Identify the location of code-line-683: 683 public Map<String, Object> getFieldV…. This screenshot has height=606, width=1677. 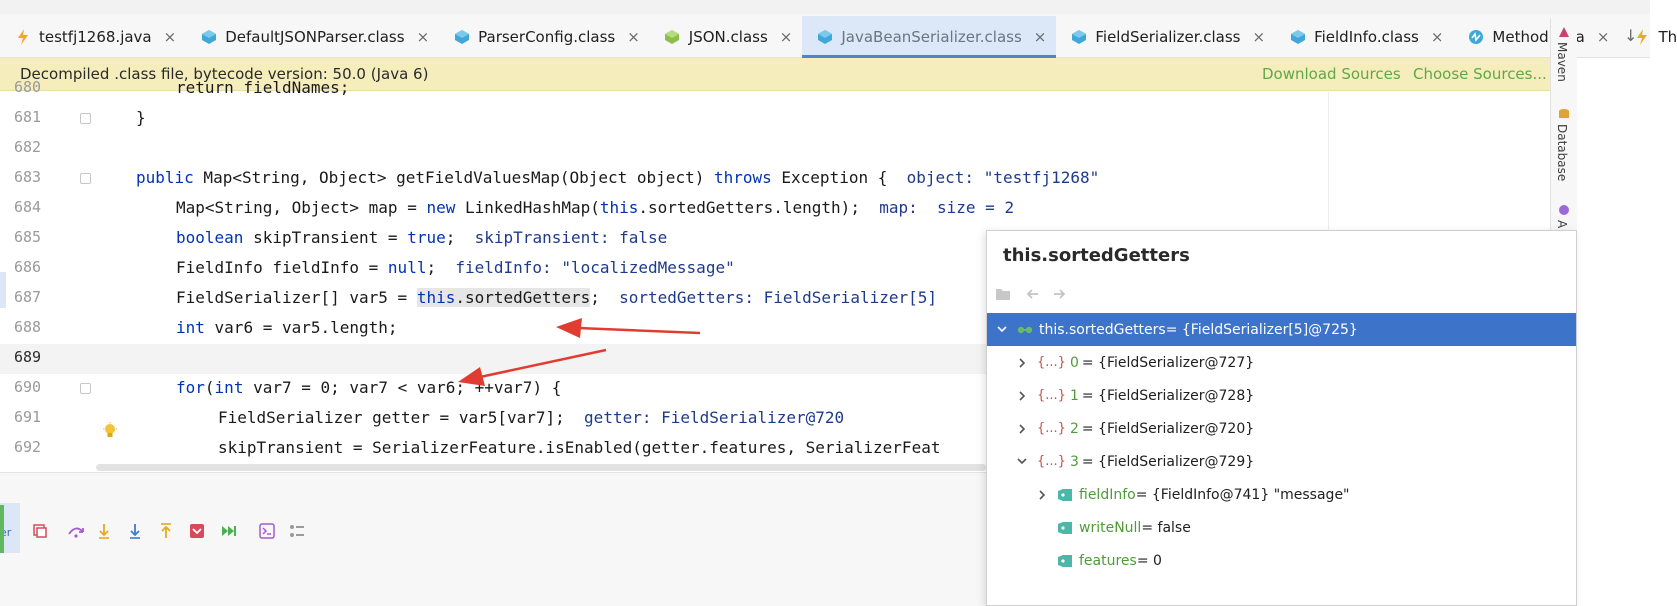
(775, 179).